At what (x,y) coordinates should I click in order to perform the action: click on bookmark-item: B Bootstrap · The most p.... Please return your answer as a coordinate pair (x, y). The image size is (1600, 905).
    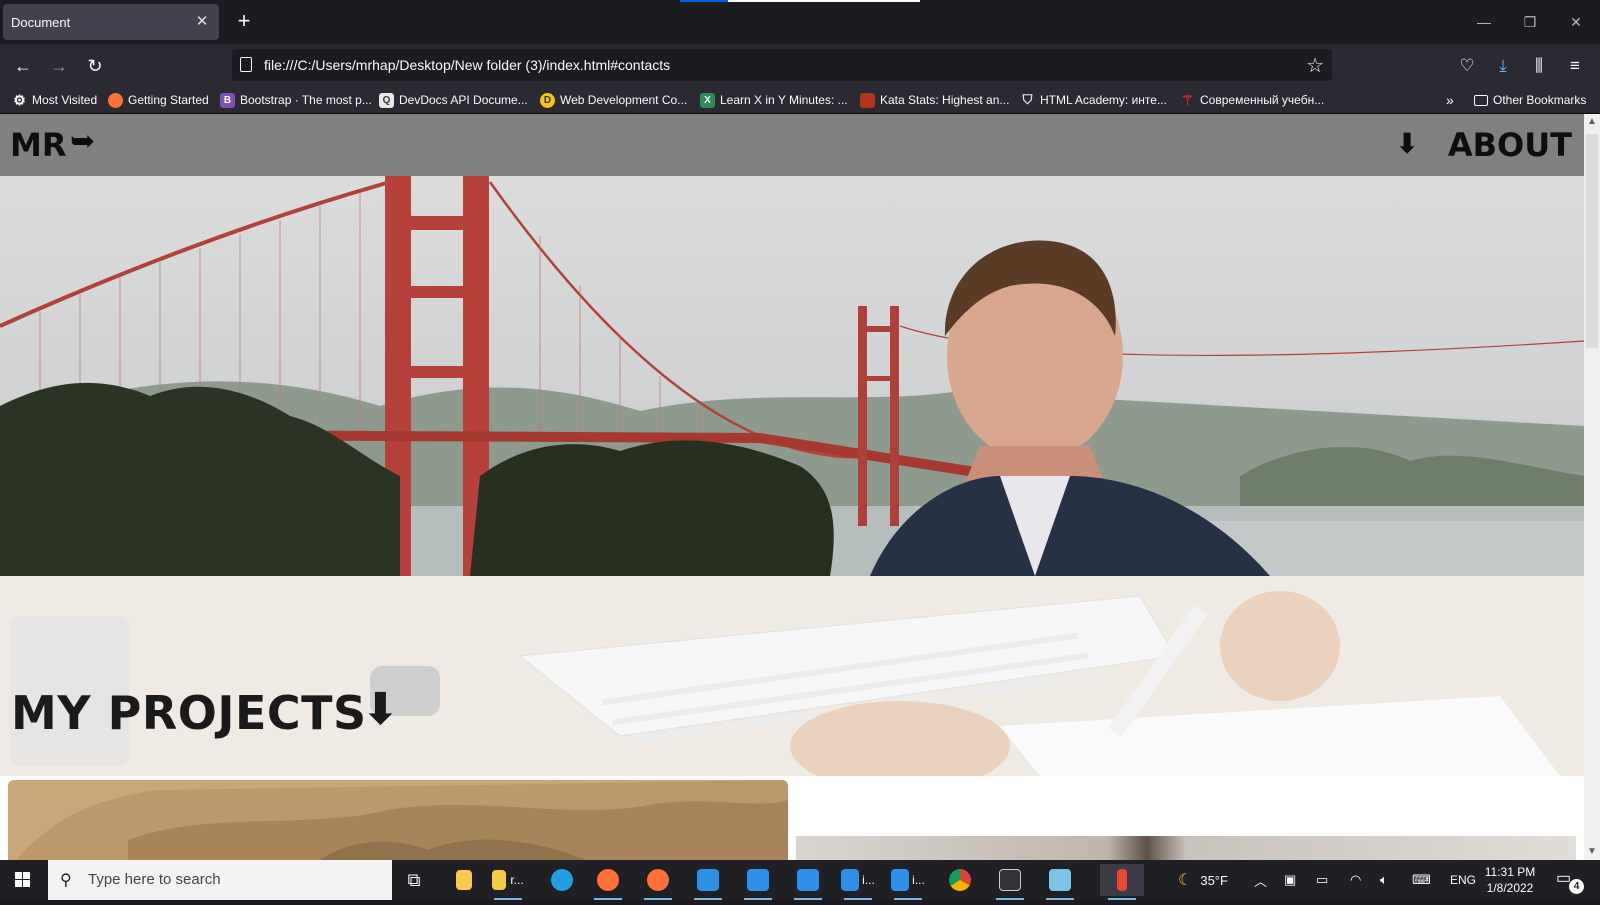
    Looking at the image, I should click on (296, 100).